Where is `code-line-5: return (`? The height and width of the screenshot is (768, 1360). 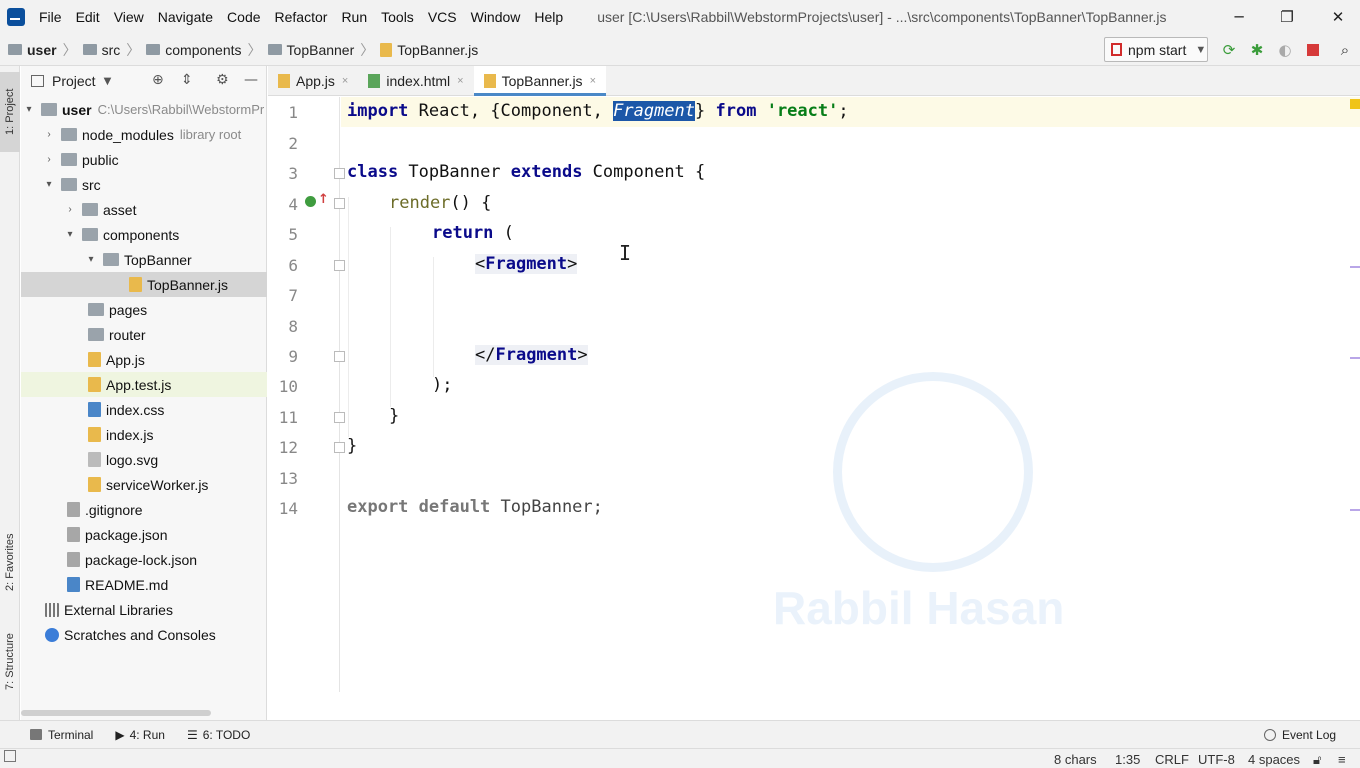 code-line-5: return ( is located at coordinates (473, 233).